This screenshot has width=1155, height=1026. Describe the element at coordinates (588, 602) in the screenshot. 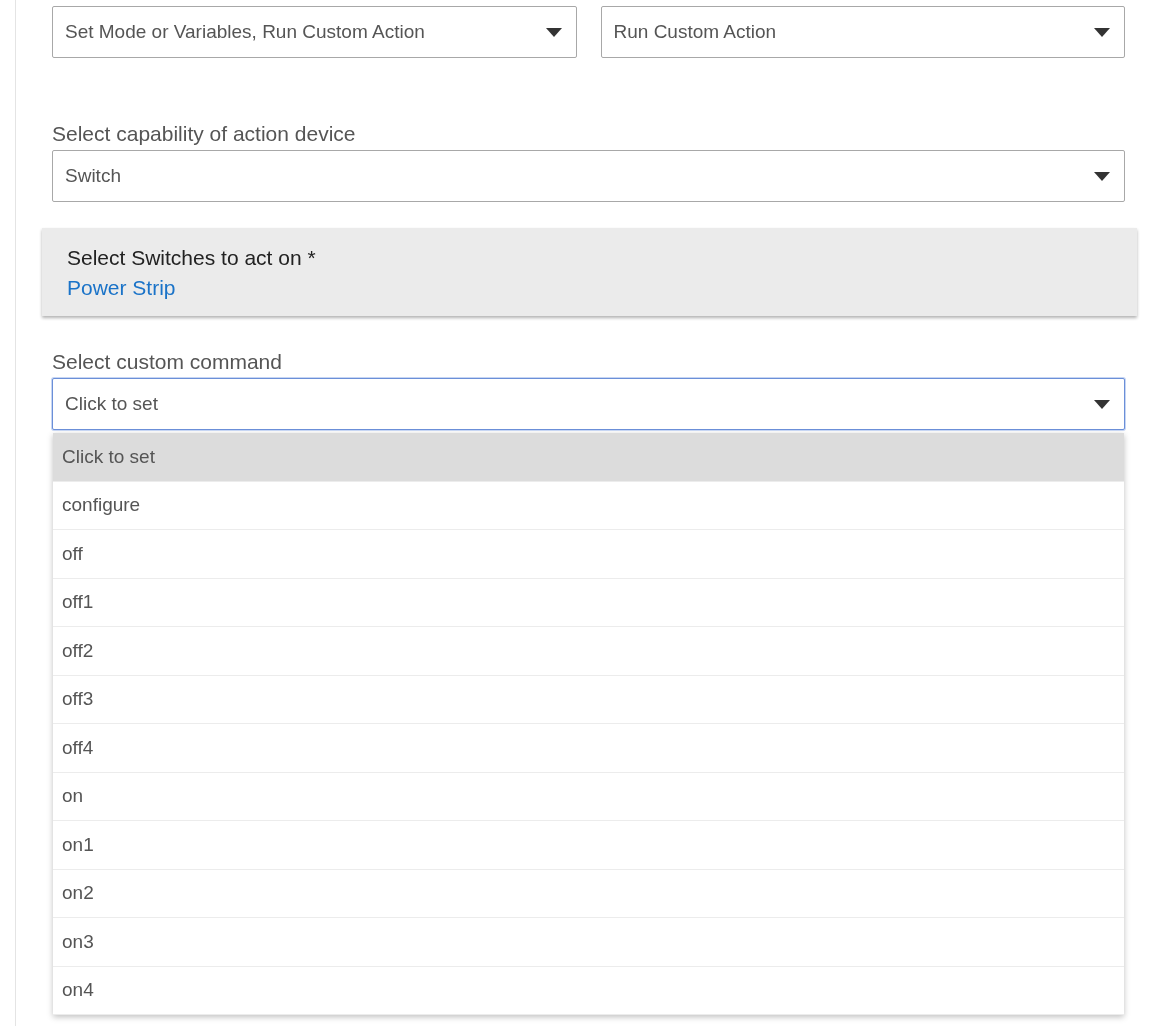

I see `dropdown-option: off1` at that location.